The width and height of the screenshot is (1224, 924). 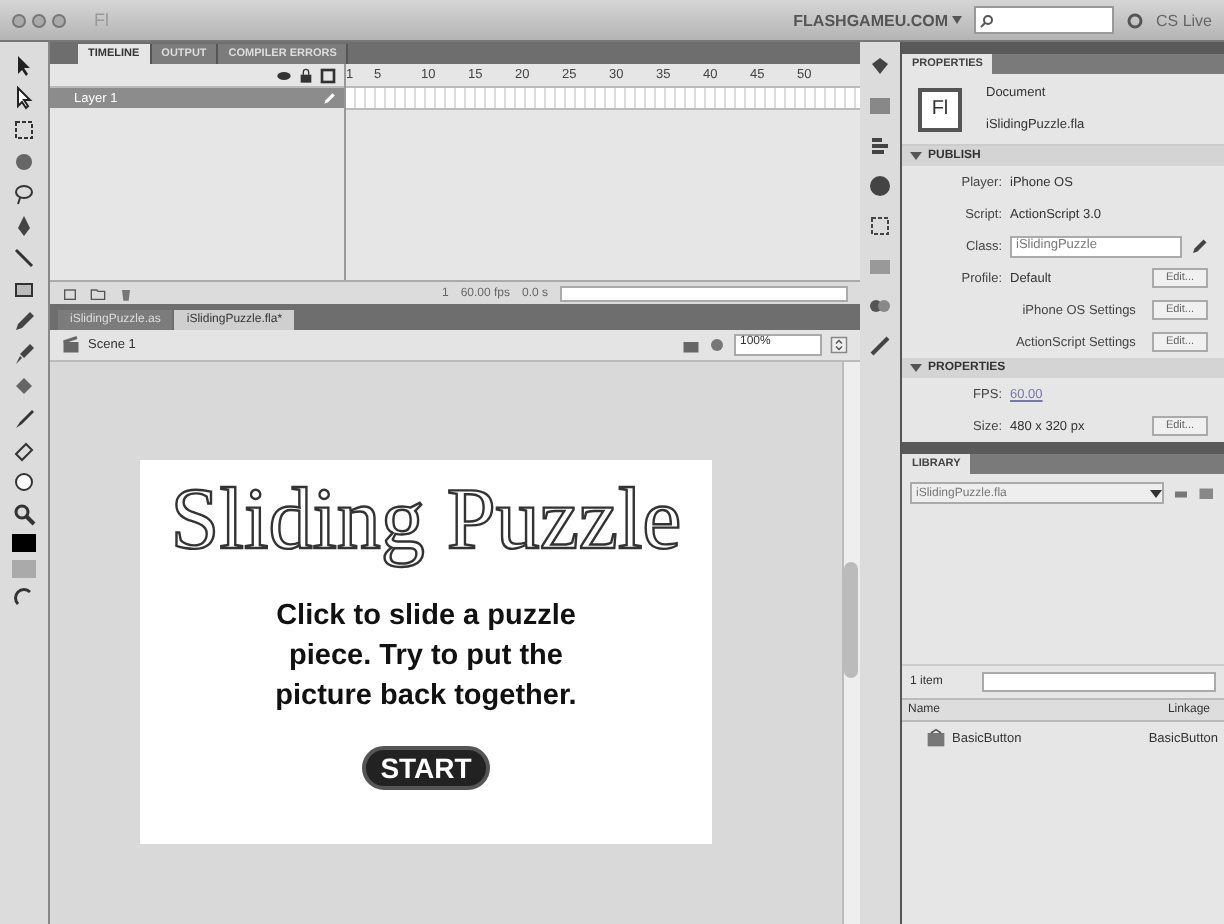 What do you see at coordinates (70, 293) in the screenshot?
I see `new-layer-icon` at bounding box center [70, 293].